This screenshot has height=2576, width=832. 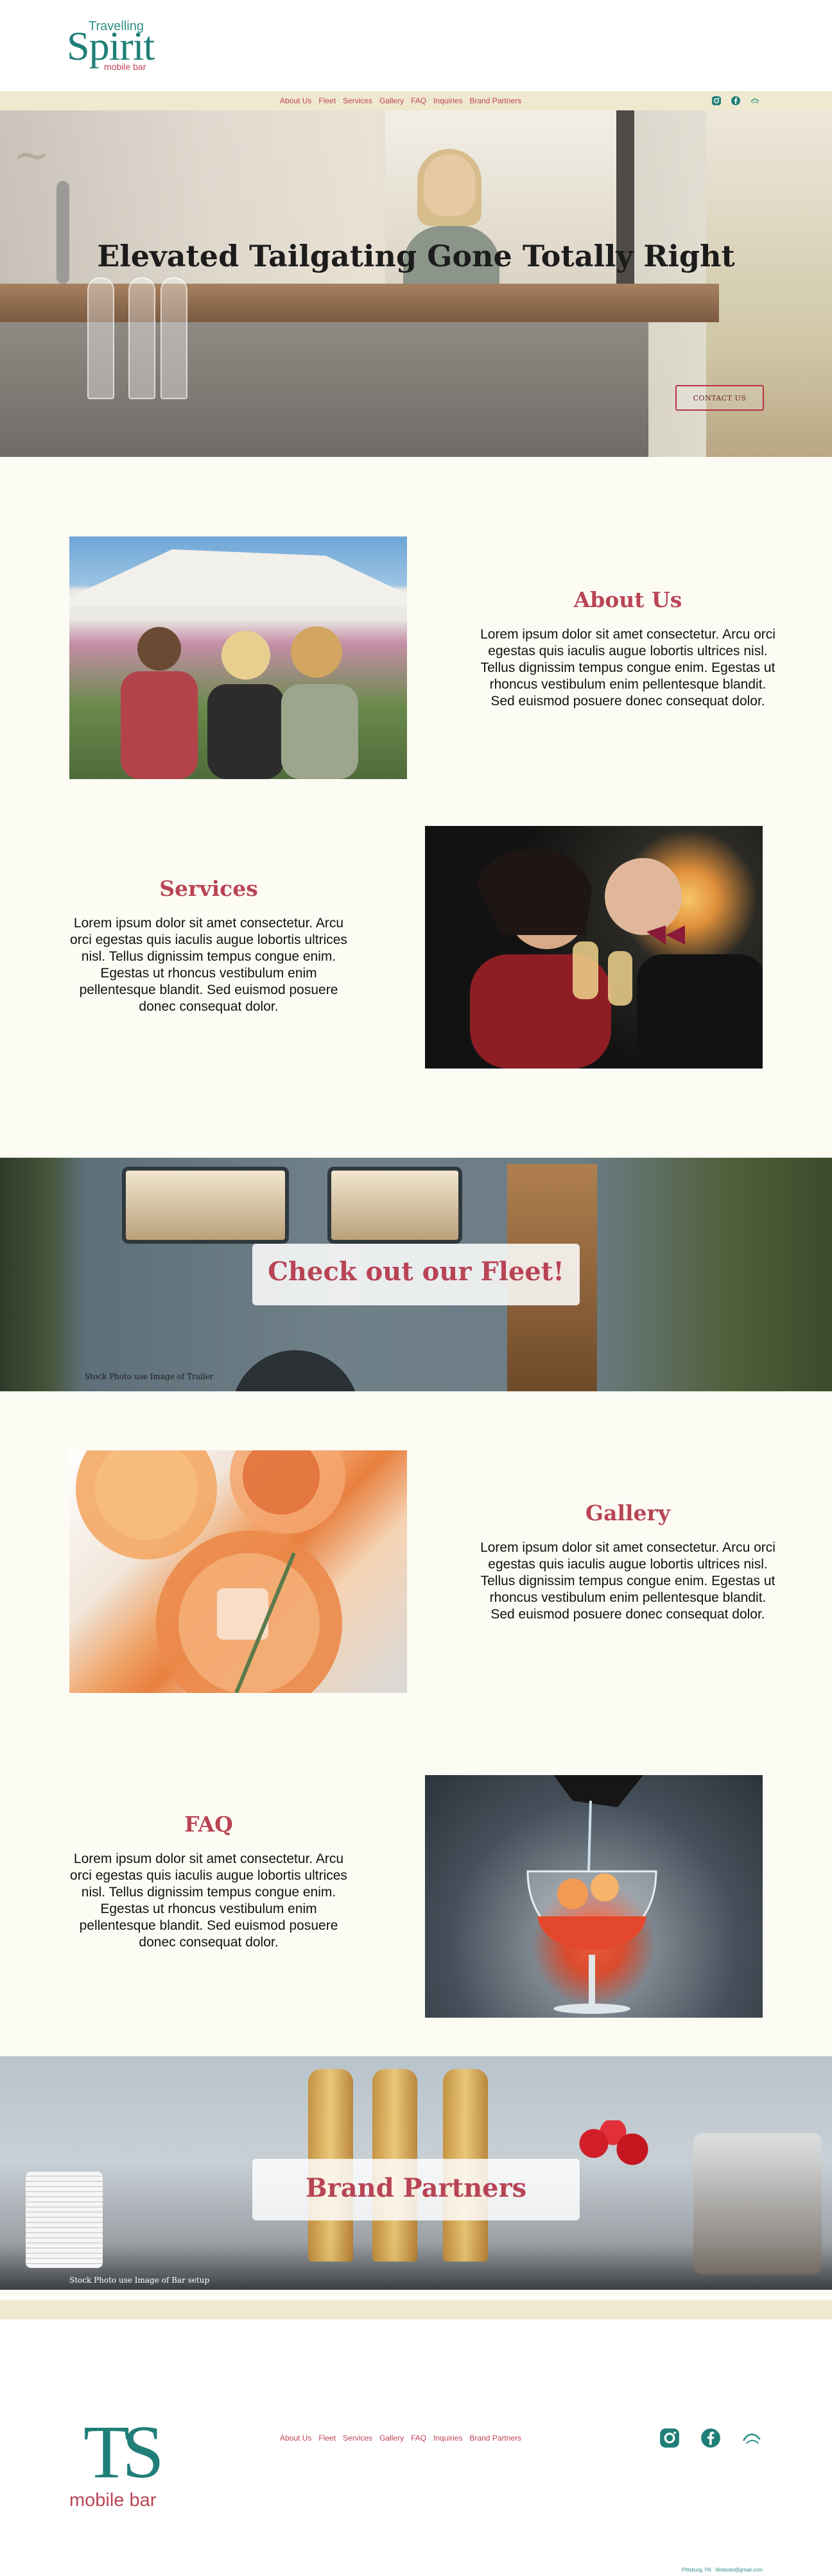 I want to click on hero-cheers-sign: ~, so click(x=32, y=154).